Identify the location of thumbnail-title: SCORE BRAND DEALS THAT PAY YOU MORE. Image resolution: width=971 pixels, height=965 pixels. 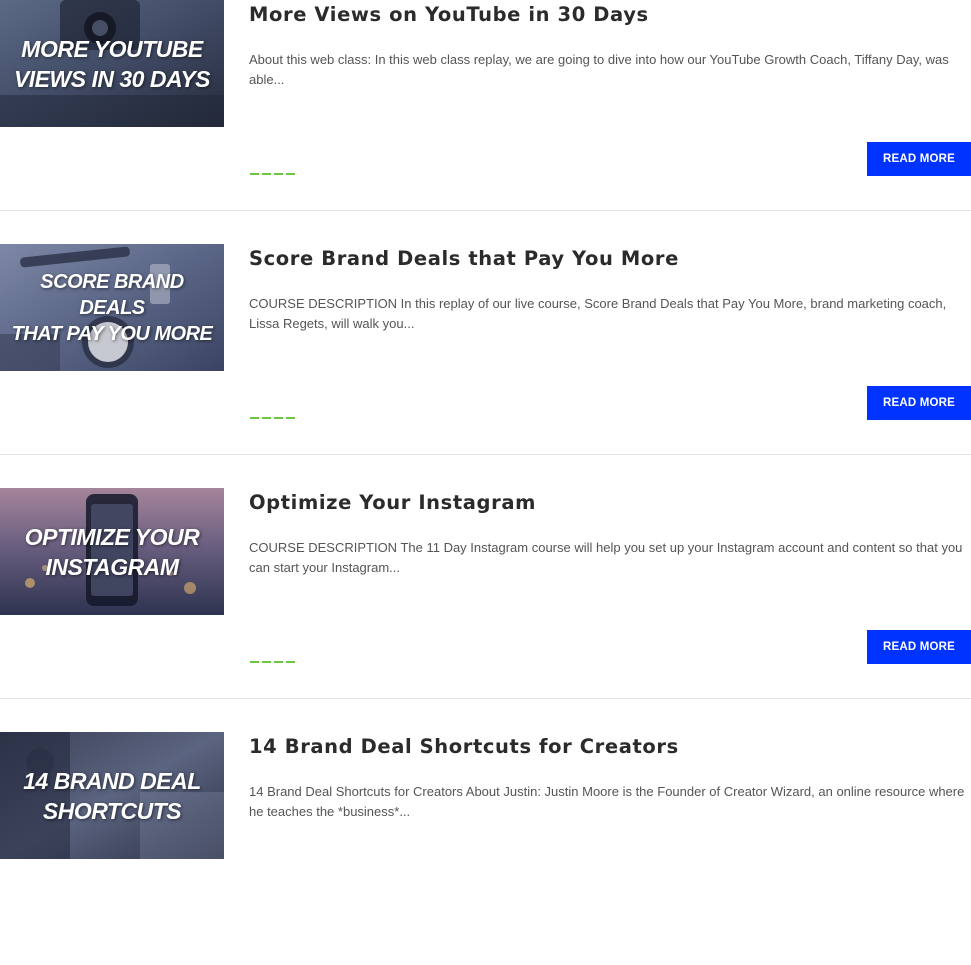
(112, 307).